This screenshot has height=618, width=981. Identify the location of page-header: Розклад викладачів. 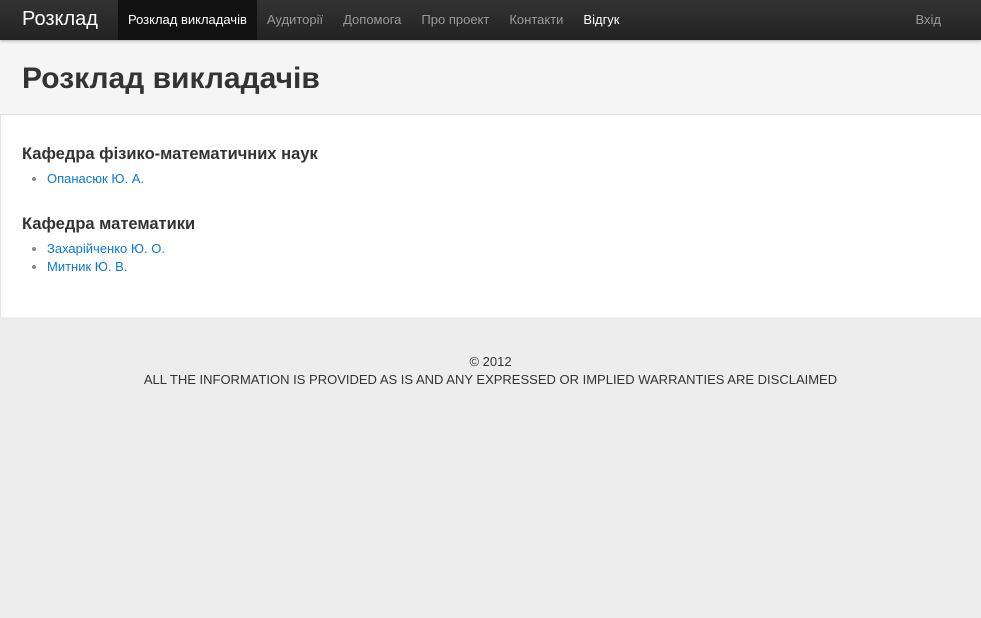
(490, 77).